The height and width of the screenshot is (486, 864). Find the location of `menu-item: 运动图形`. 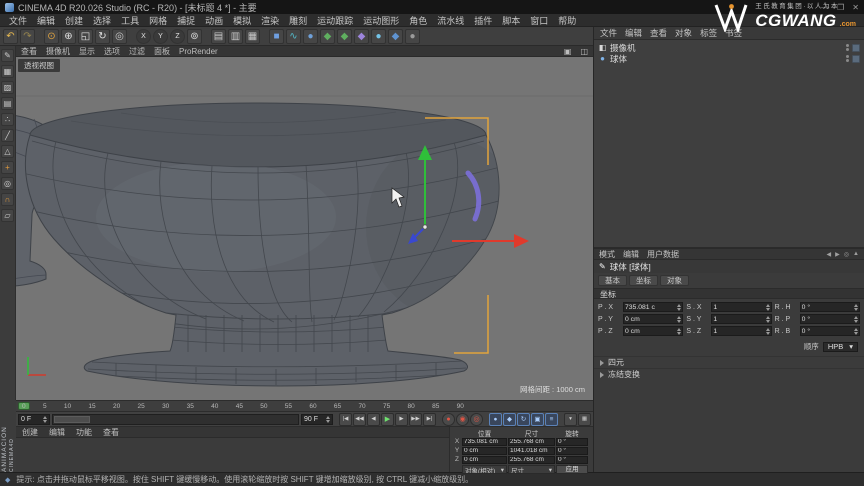

menu-item: 运动图形 is located at coordinates (381, 20).